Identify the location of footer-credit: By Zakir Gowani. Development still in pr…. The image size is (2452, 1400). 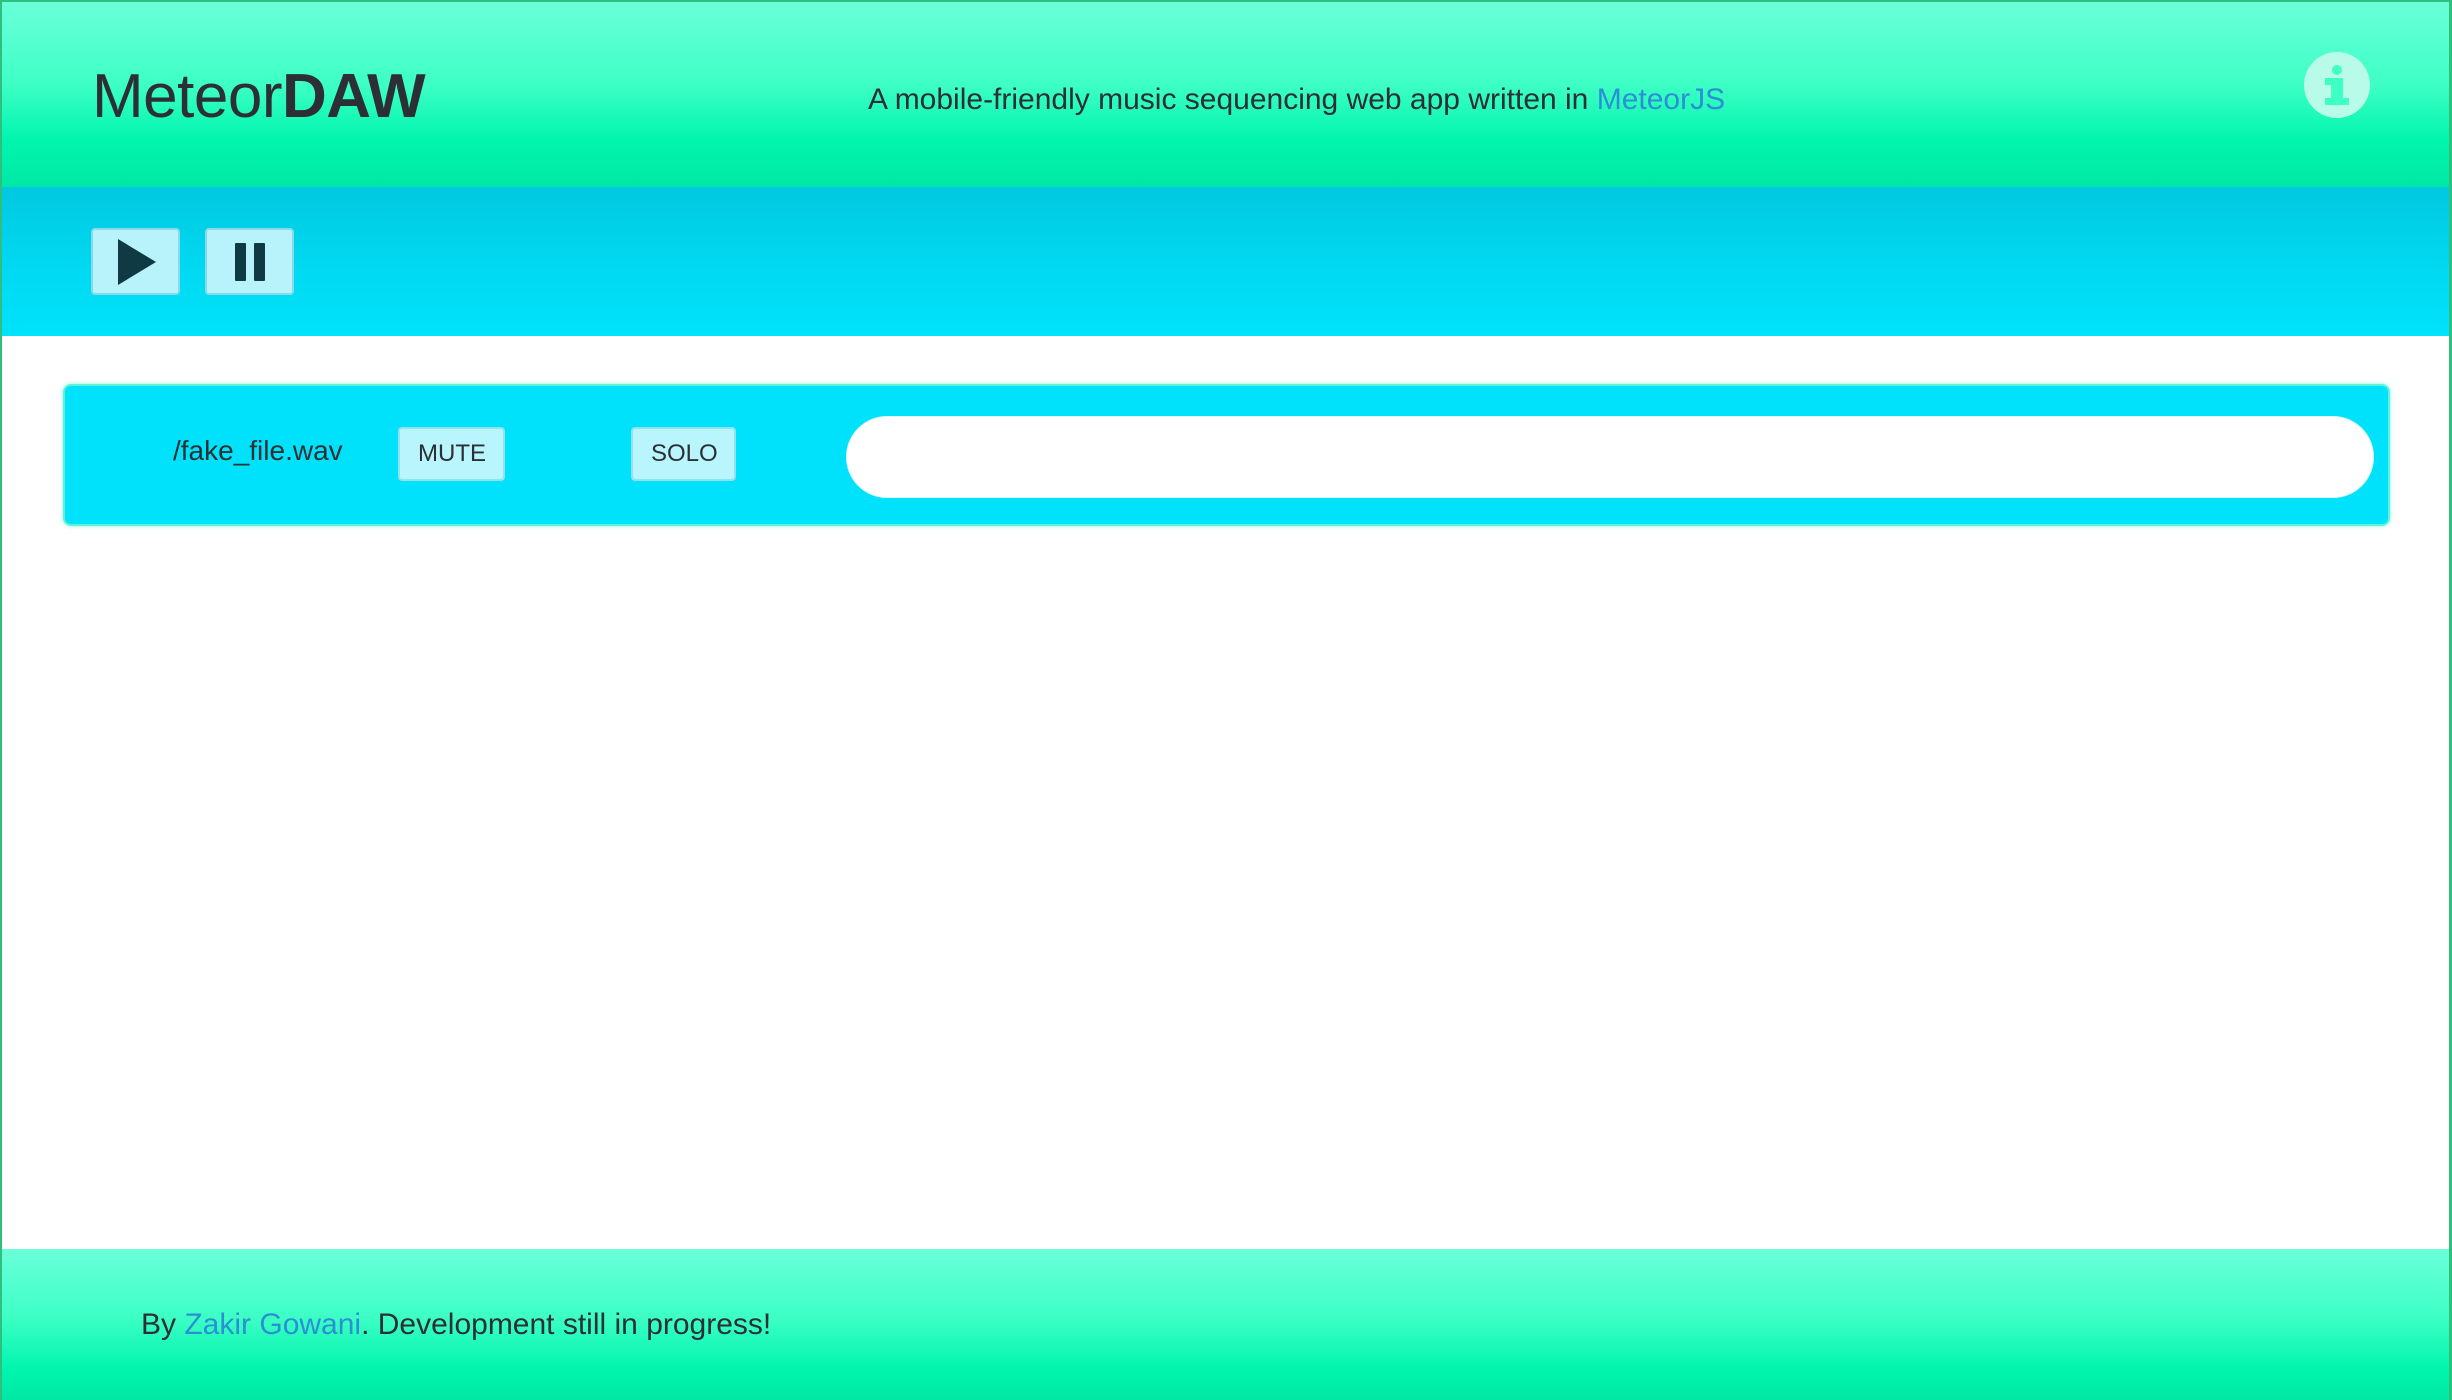
(456, 1325).